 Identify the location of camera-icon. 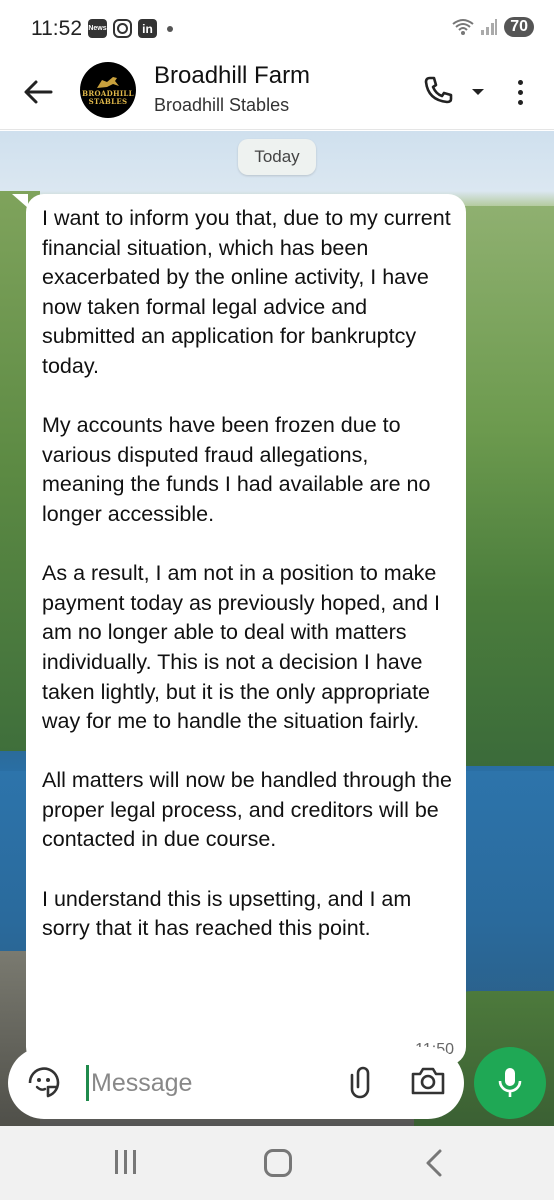
(428, 1081).